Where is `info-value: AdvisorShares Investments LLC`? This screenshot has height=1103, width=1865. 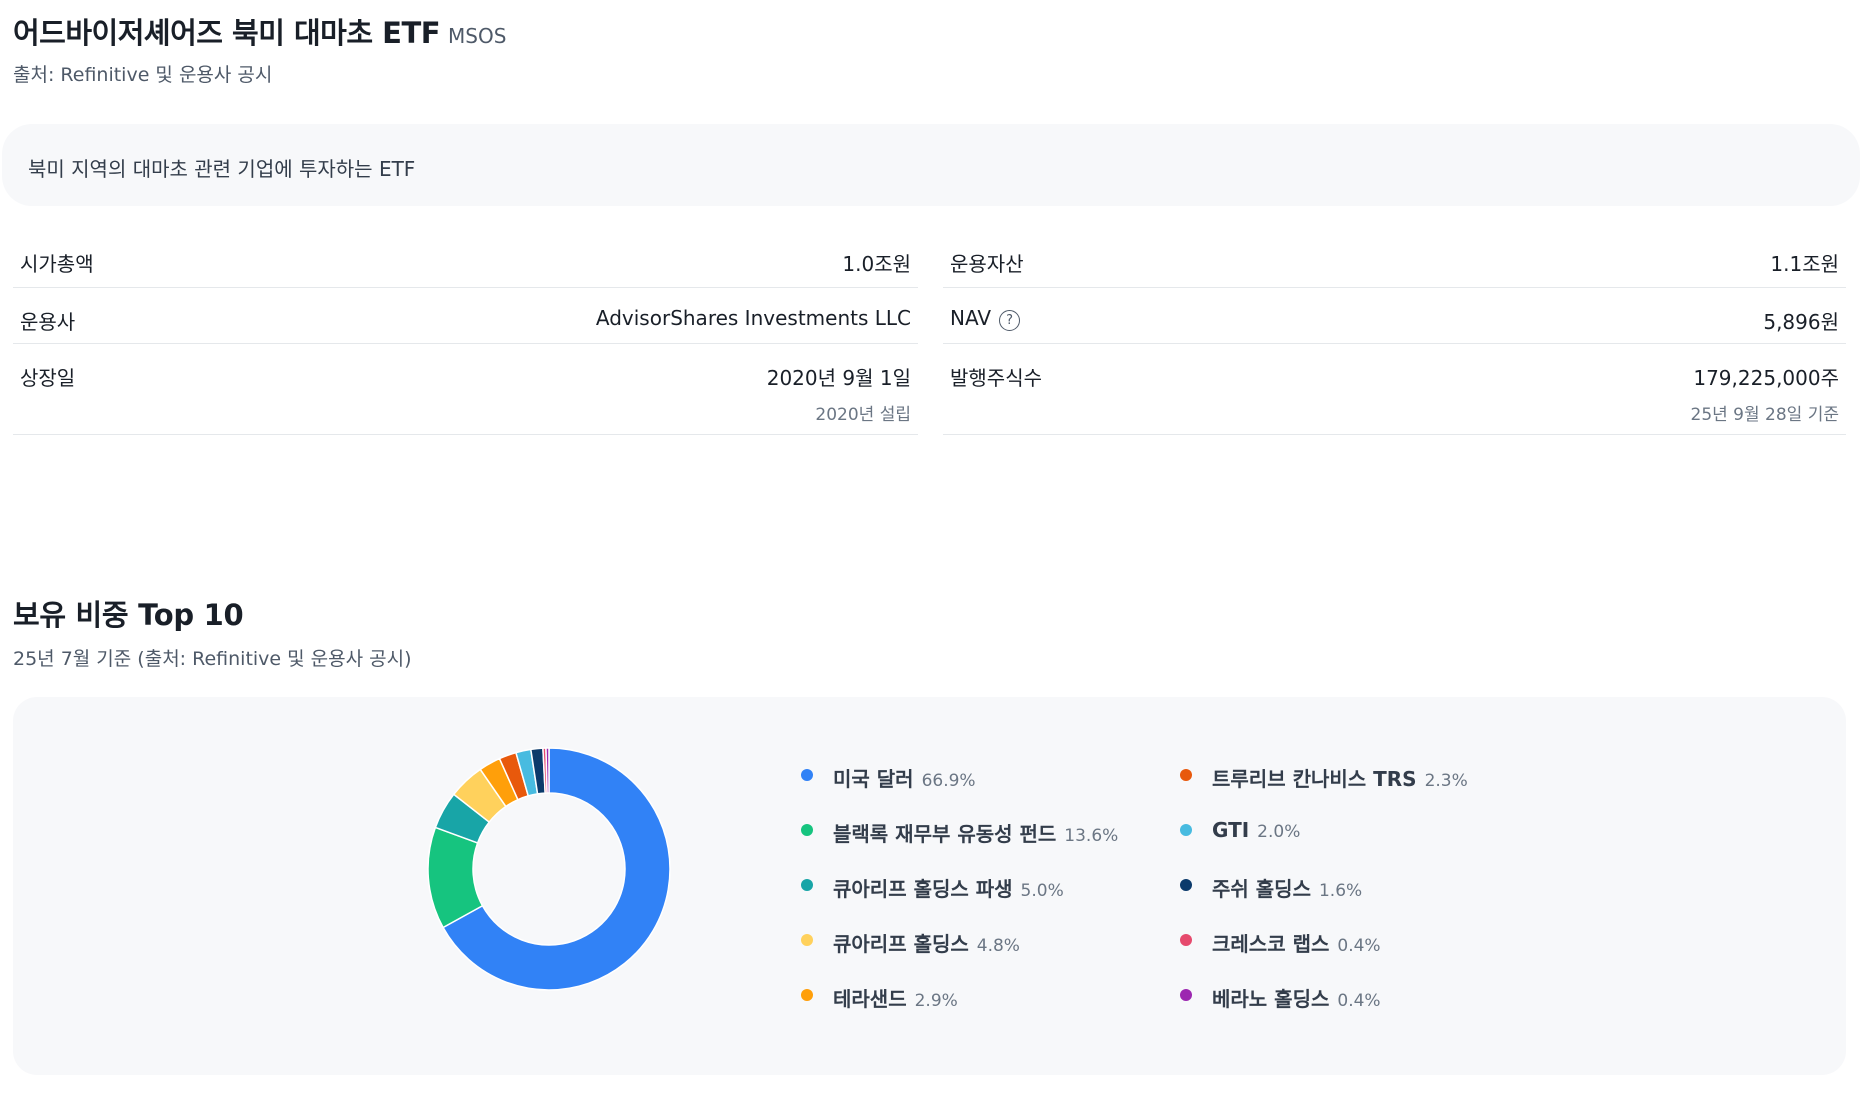 info-value: AdvisorShares Investments LLC is located at coordinates (753, 318).